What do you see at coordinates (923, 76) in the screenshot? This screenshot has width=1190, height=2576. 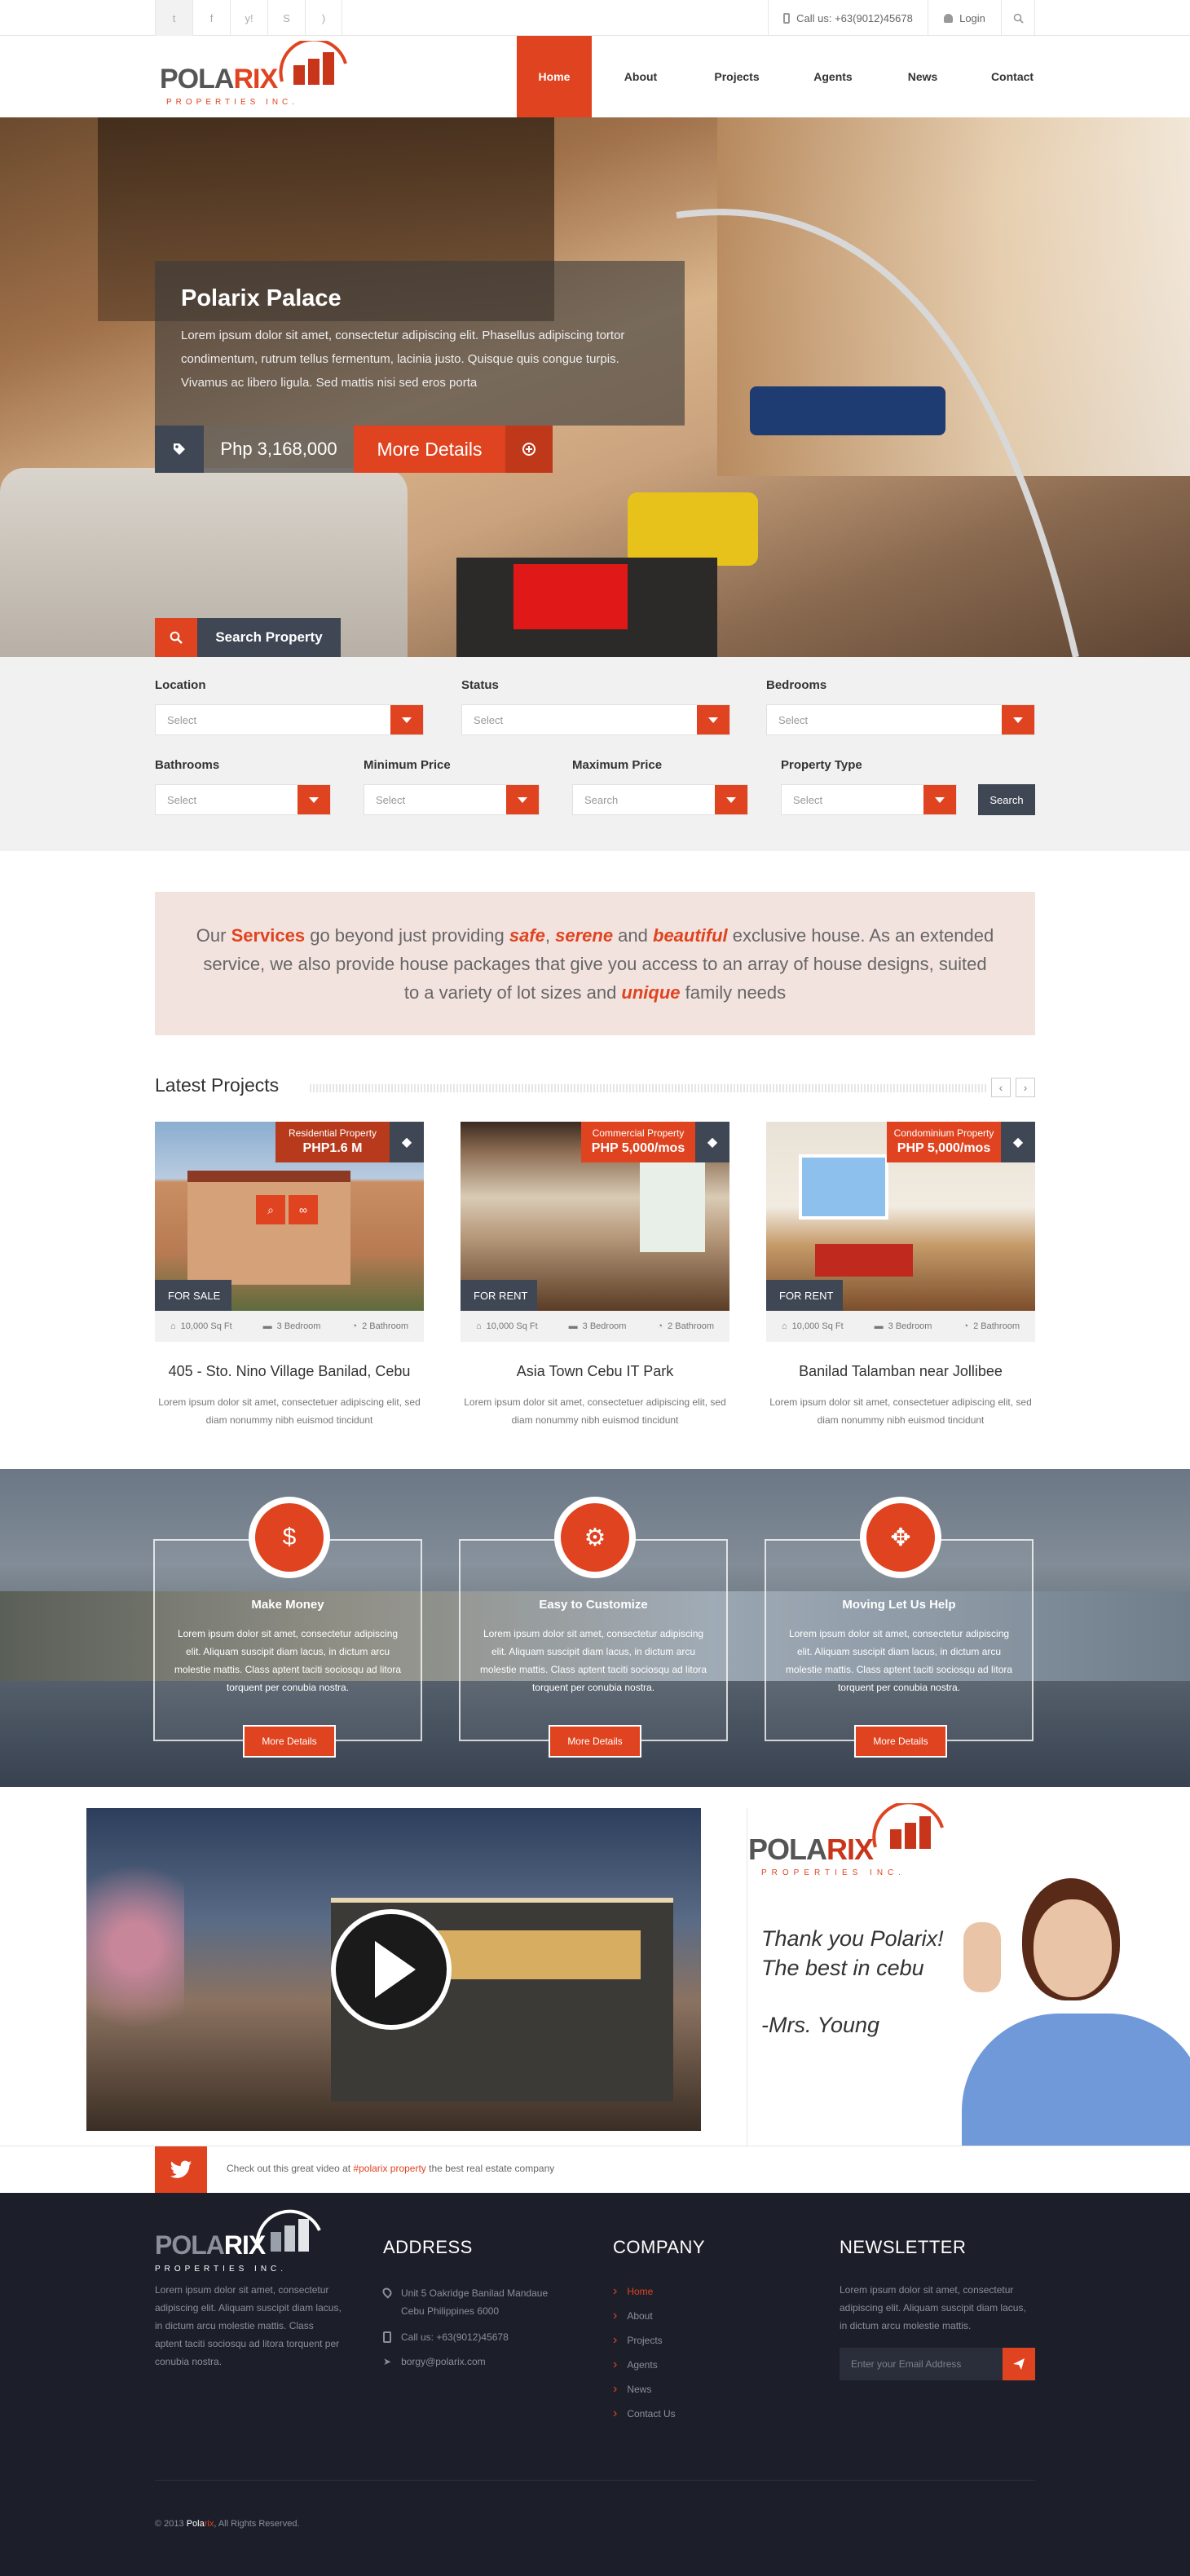 I see `nav-news: News` at bounding box center [923, 76].